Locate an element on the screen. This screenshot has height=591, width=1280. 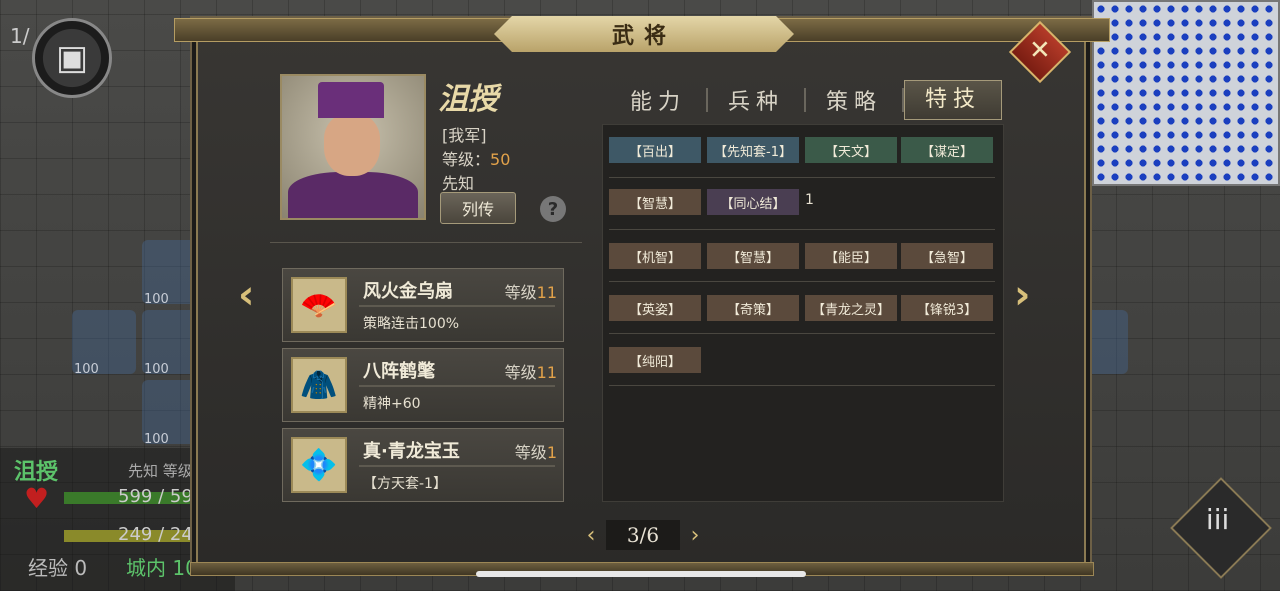
home-indicator is located at coordinates (641, 574).